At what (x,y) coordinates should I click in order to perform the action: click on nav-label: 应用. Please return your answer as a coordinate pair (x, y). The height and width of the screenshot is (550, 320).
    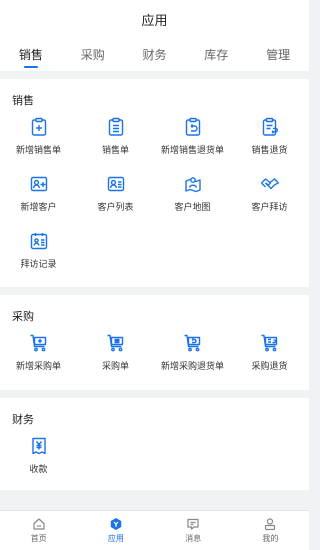
    Looking at the image, I should click on (115, 538).